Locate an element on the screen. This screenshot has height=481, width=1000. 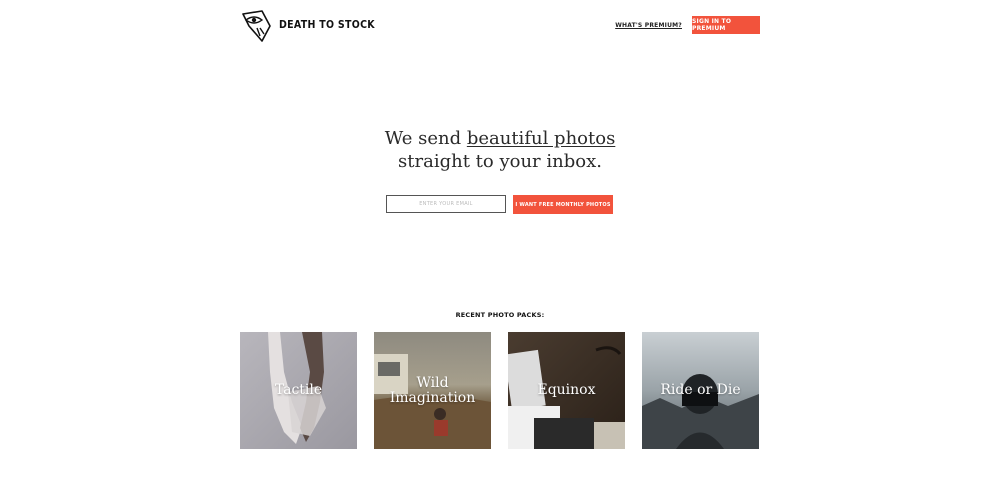
signup-form: I WANT FREE MONTHLY PHOTOS is located at coordinates (499, 204).